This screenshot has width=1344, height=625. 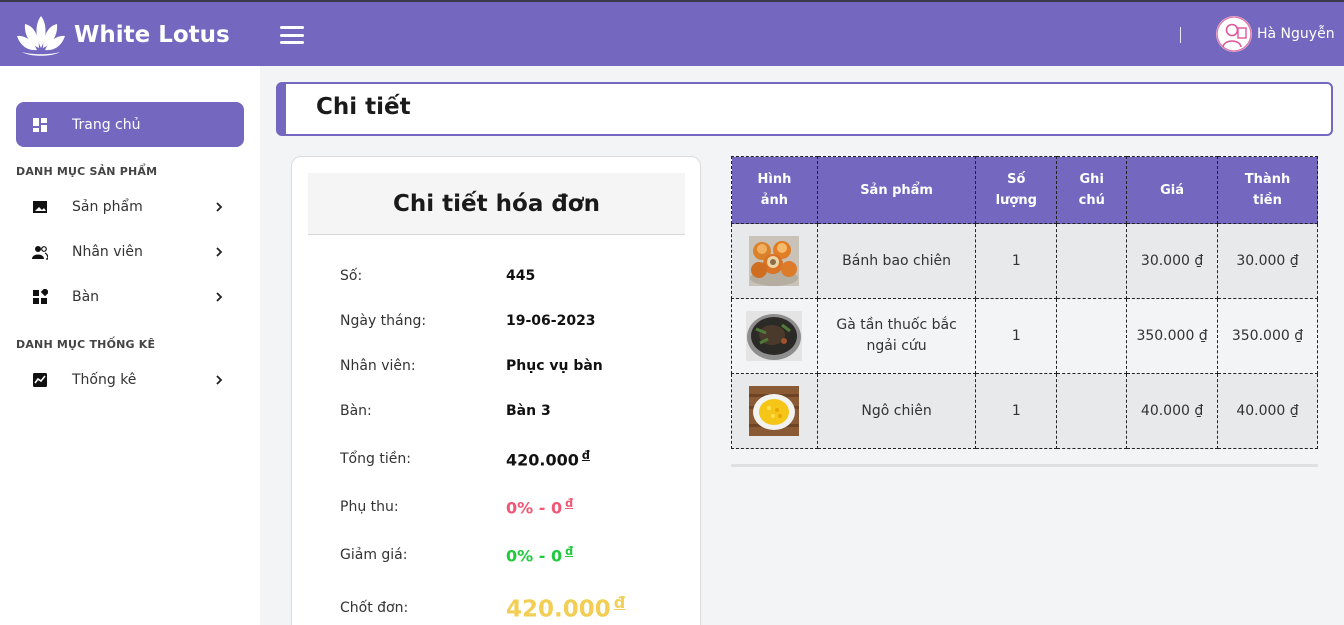 I want to click on price: 40.000 ₫, so click(x=1172, y=411).